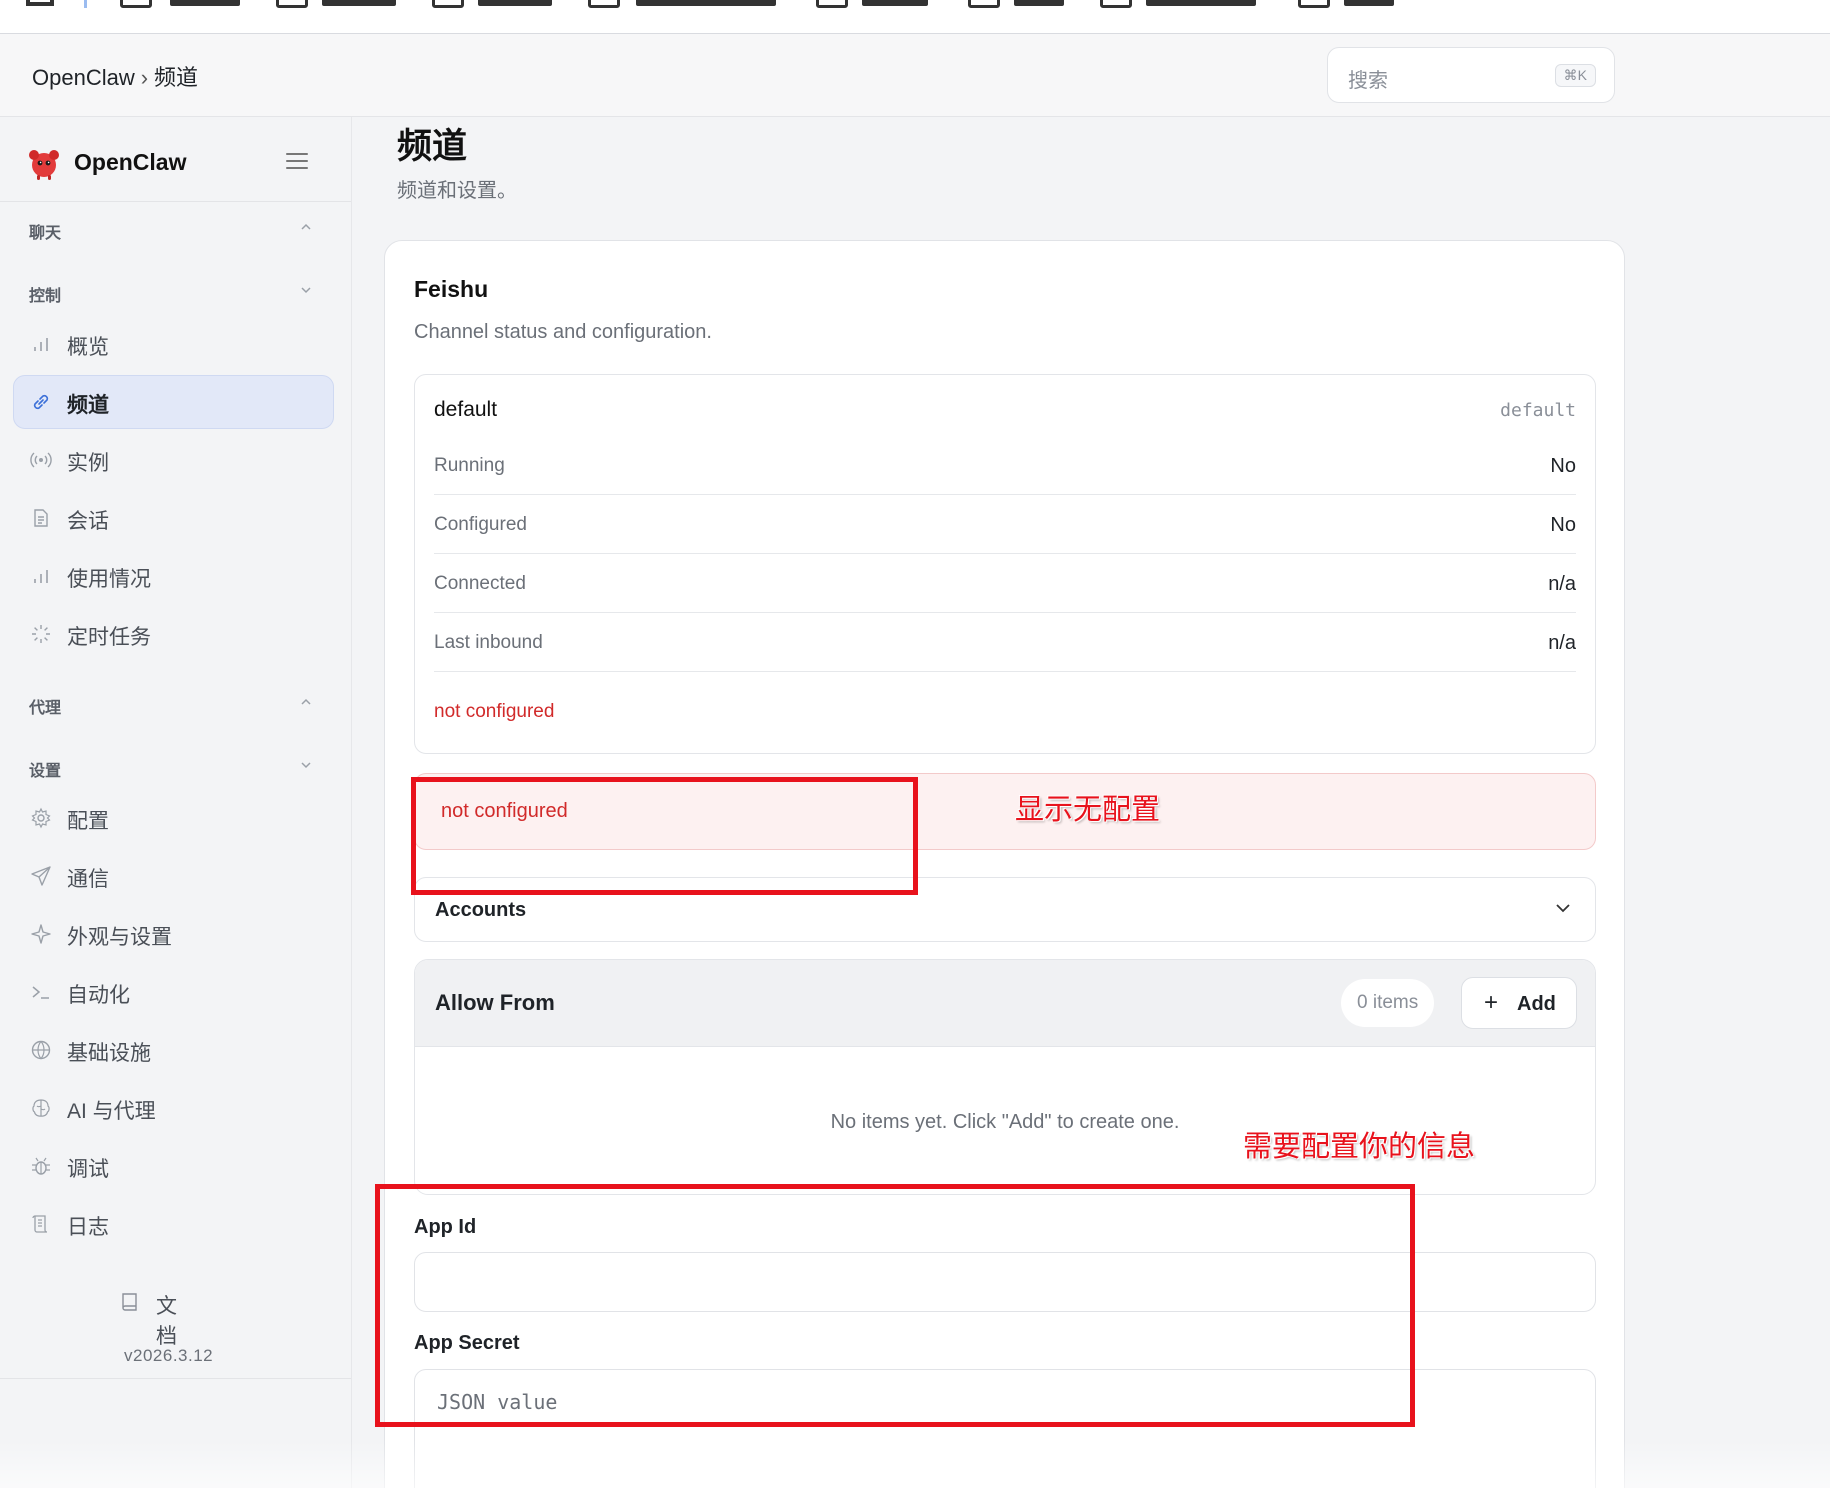 Image resolution: width=1830 pixels, height=1488 pixels. I want to click on accounts-label: Accounts, so click(481, 910).